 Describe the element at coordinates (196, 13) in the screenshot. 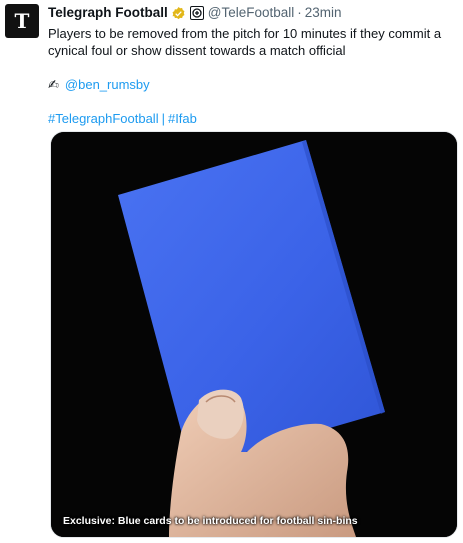

I see `affiliate-logo-icon` at that location.